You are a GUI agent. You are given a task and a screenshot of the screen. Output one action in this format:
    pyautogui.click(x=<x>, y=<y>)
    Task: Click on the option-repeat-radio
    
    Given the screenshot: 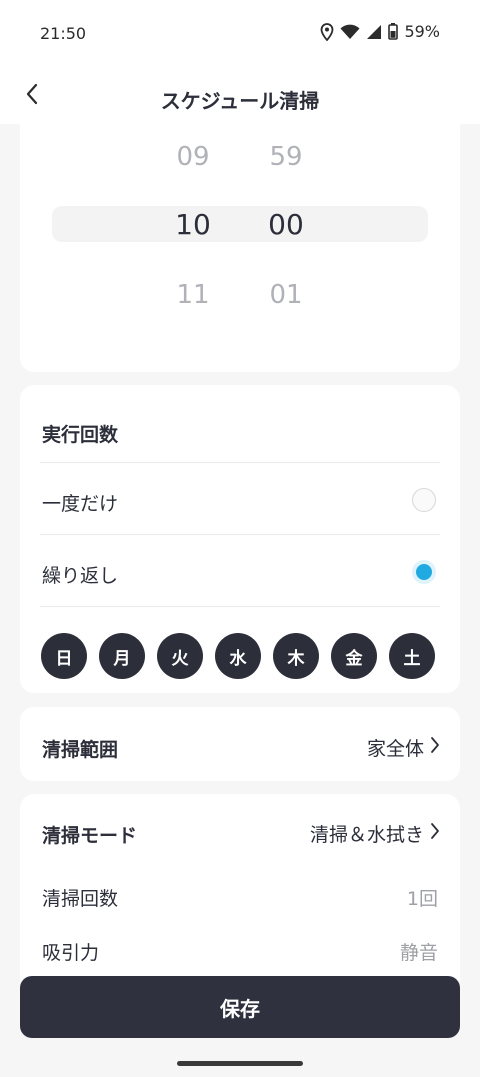 What is the action you would take?
    pyautogui.click(x=424, y=572)
    